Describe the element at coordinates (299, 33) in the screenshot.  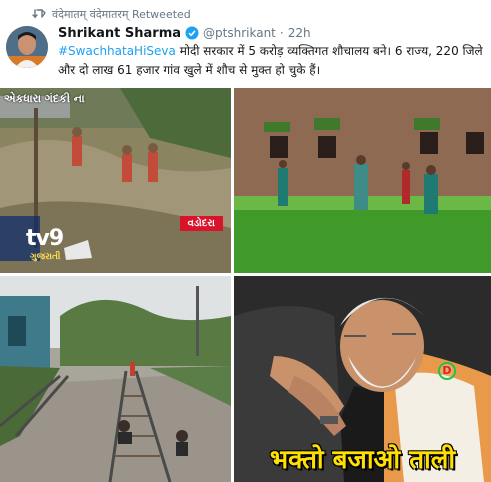
I see `tweet-timestamp: 22h` at that location.